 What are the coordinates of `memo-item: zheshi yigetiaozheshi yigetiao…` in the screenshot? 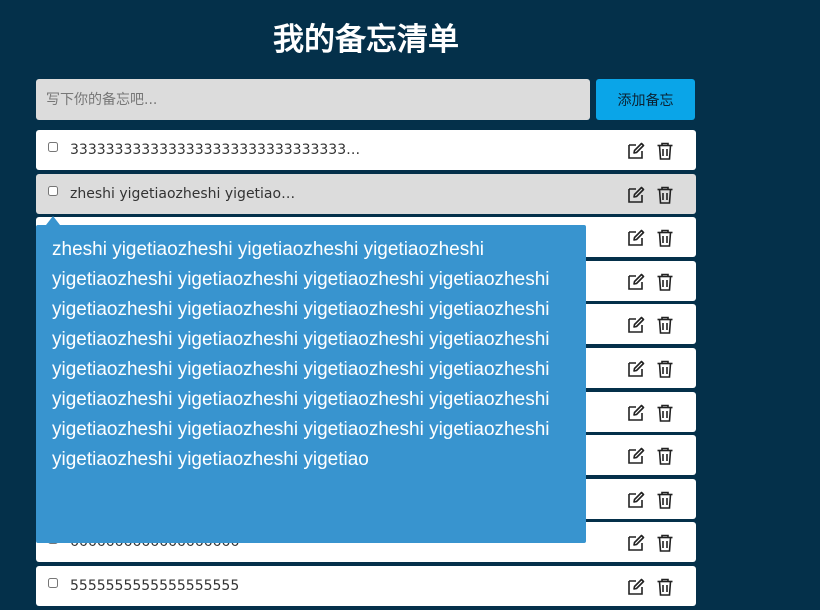 It's located at (366, 193).